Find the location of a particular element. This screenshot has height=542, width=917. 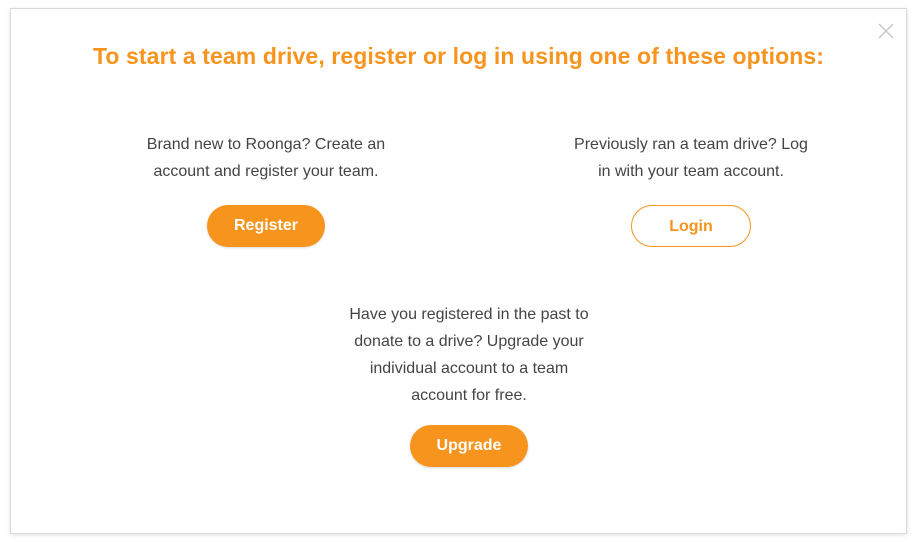

upgrade-description-line-4: account for free. is located at coordinates (469, 395).